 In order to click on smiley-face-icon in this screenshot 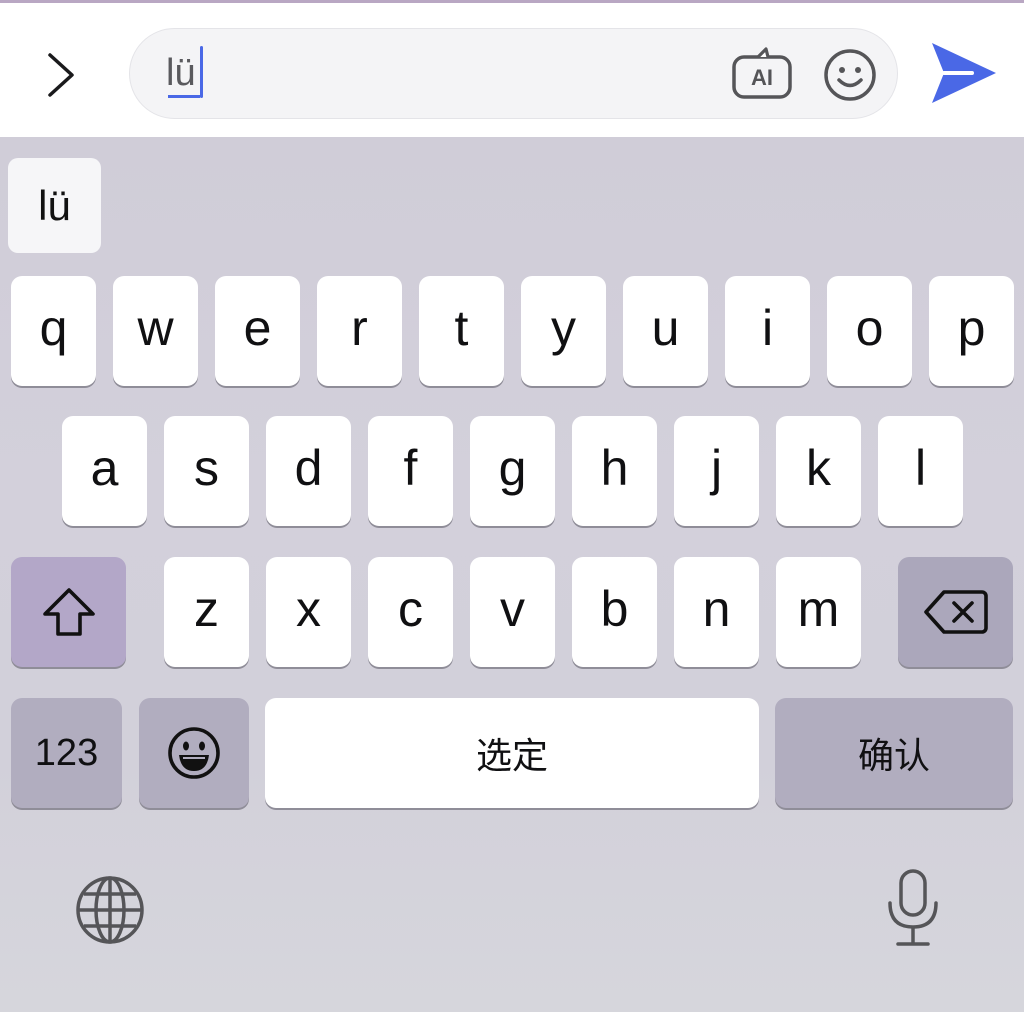, I will do `click(850, 75)`.